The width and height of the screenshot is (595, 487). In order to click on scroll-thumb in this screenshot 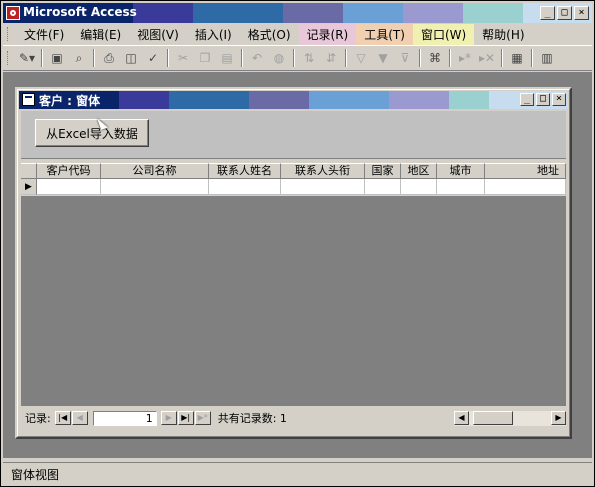, I will do `click(493, 418)`.